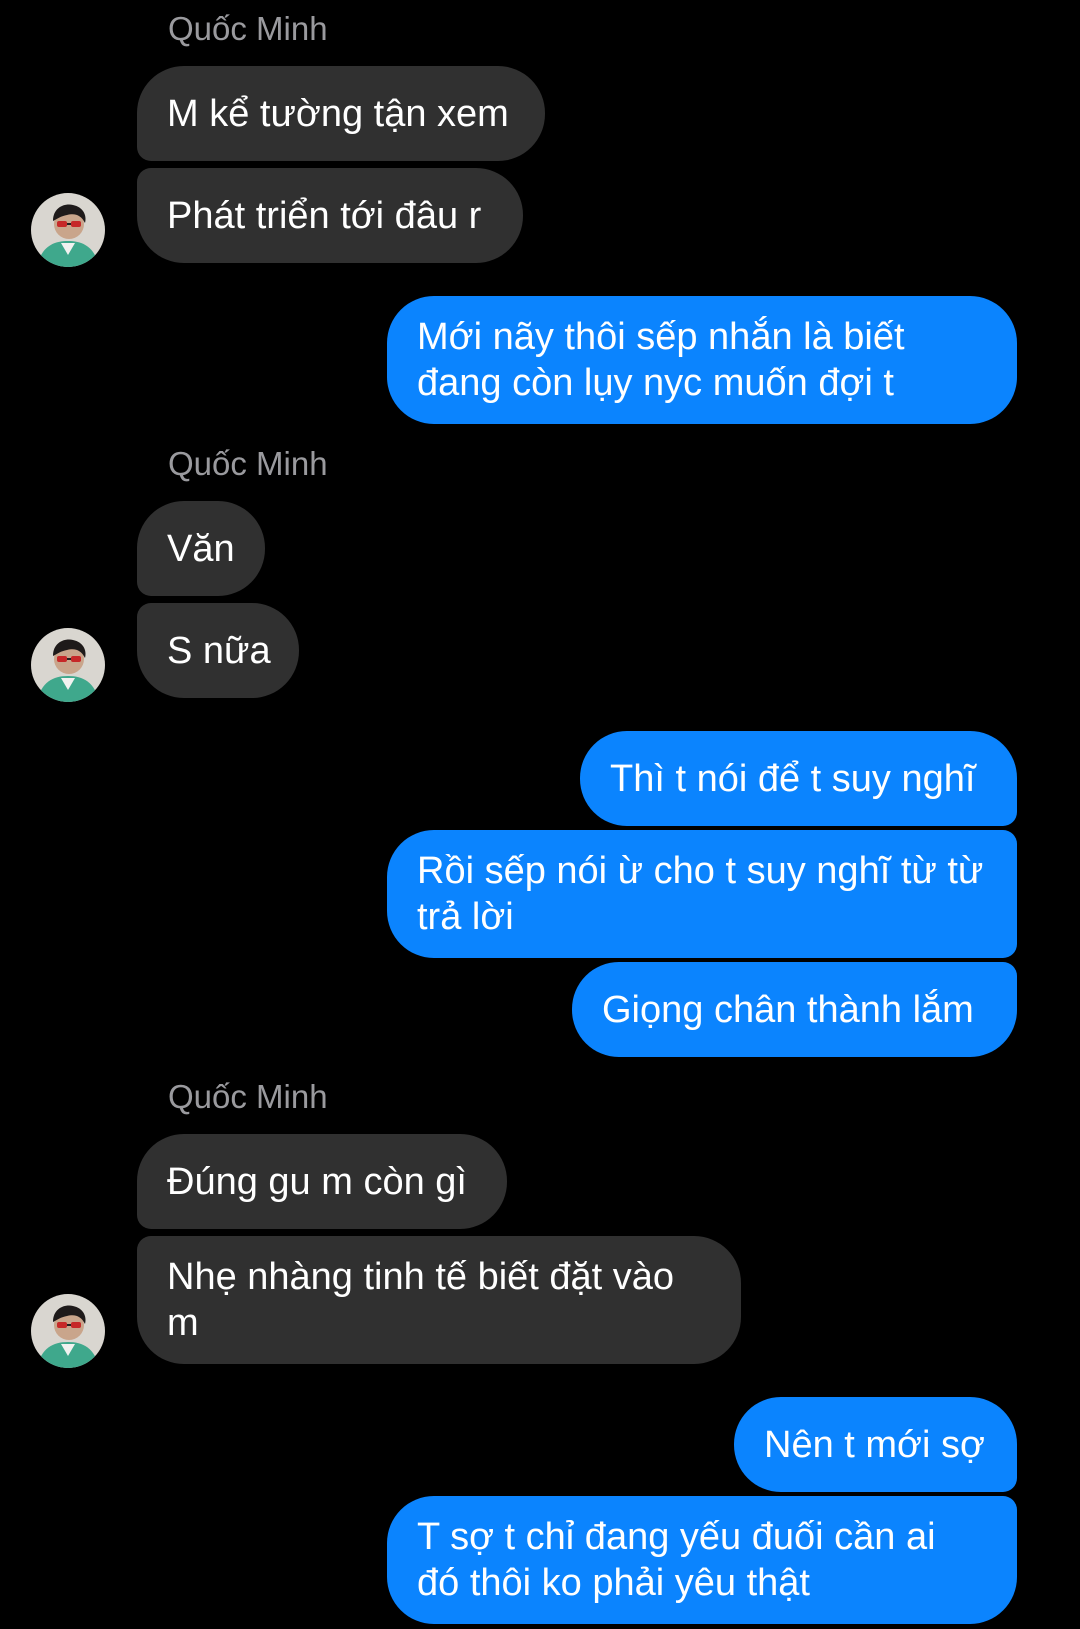  Describe the element at coordinates (218, 650) in the screenshot. I see `incoming-message: S nữa` at that location.